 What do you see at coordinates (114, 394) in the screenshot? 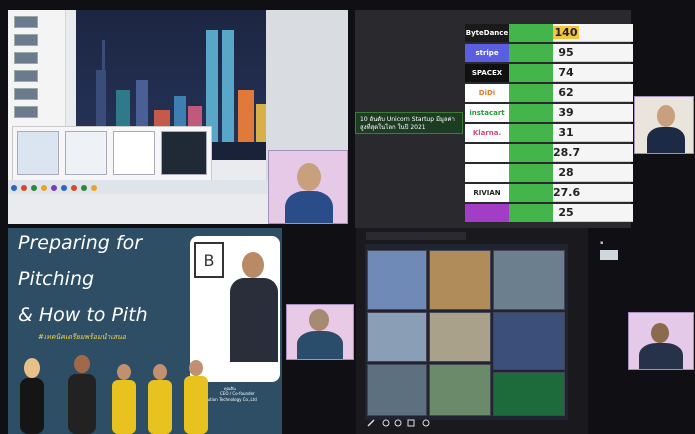
I see `team-photo` at bounding box center [114, 394].